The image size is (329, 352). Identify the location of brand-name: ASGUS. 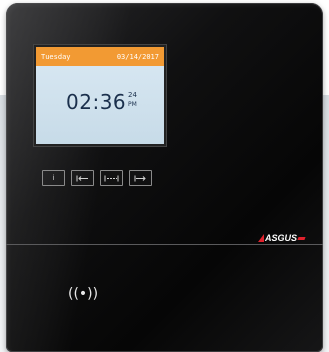
(281, 238).